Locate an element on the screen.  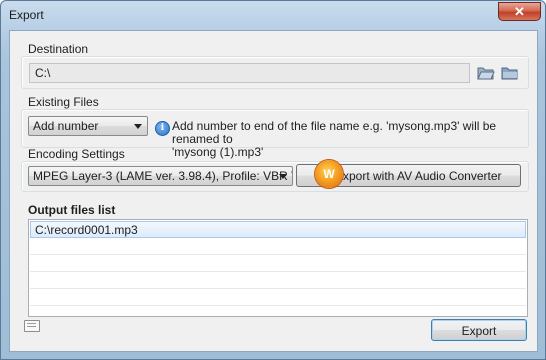
existing-files-label: Existing Files is located at coordinates (63, 102).